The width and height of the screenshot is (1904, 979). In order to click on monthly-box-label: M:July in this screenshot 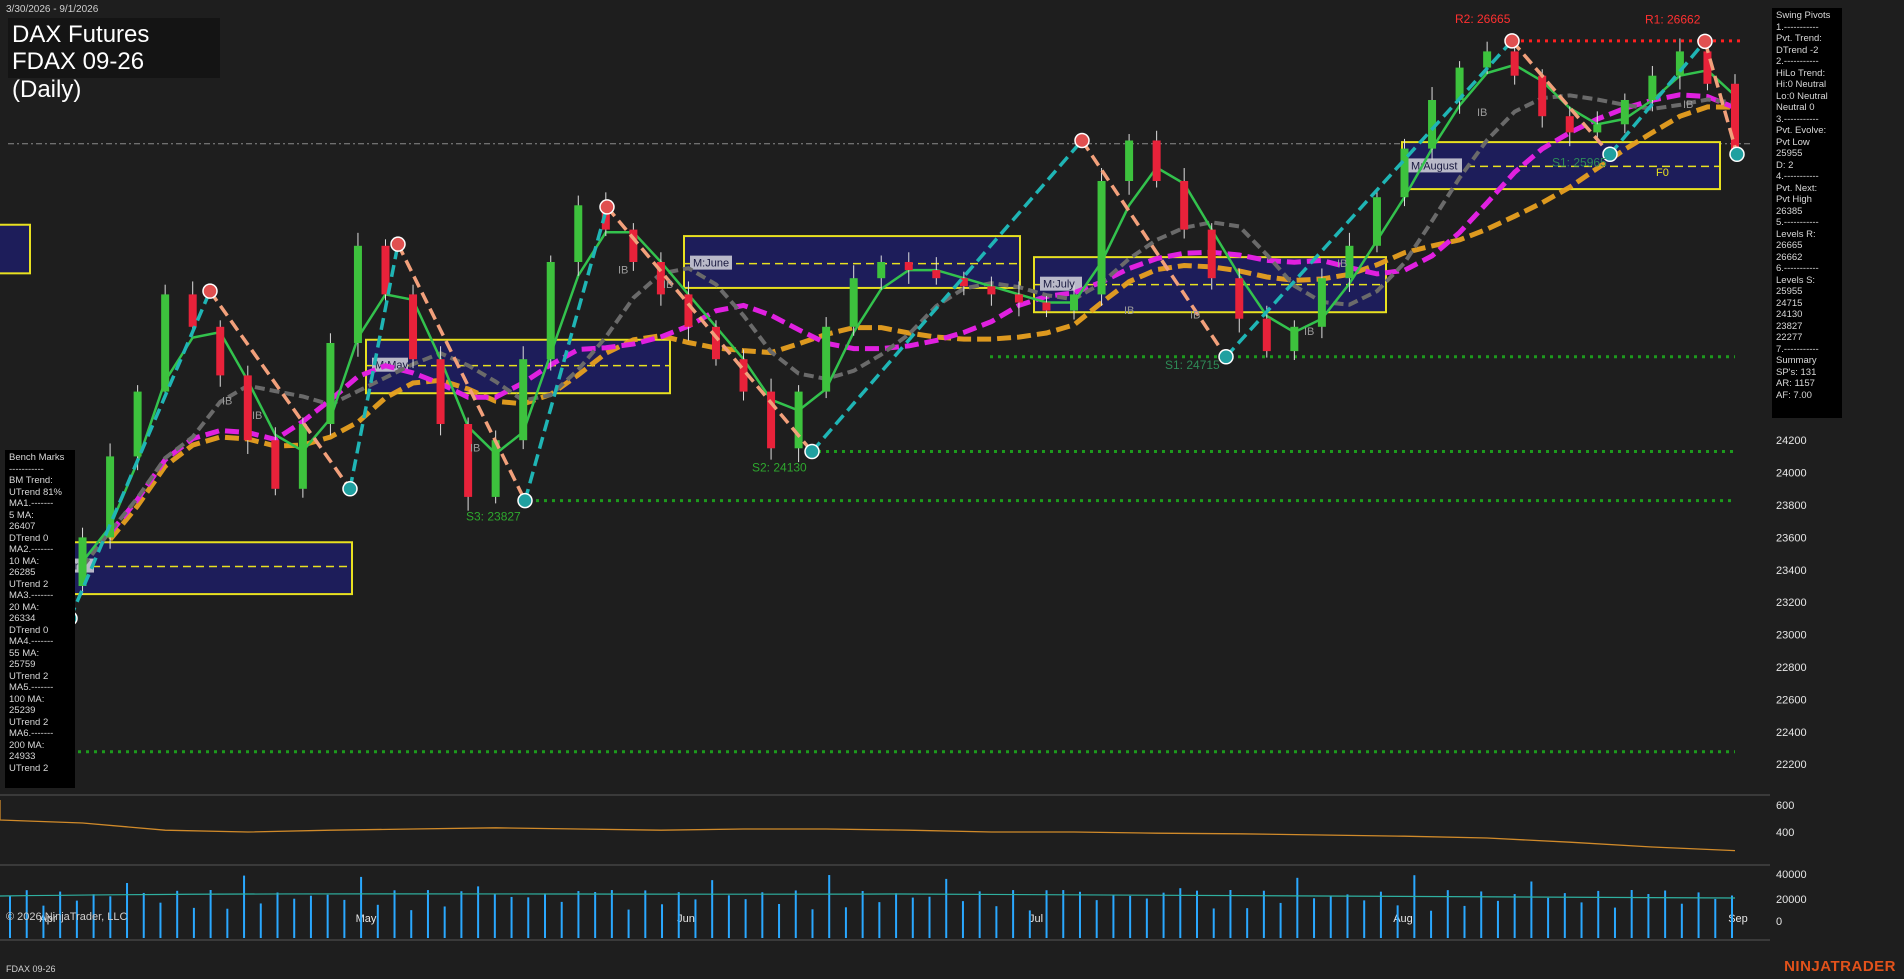, I will do `click(1059, 285)`.